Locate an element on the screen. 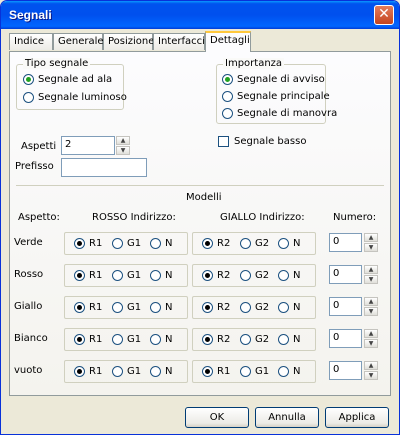  radio-giallo-r1: R1 is located at coordinates (216, 371).